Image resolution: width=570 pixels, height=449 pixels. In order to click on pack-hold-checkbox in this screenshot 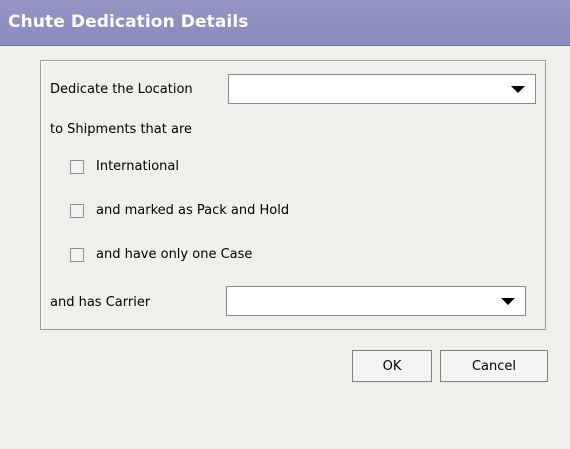, I will do `click(77, 211)`.